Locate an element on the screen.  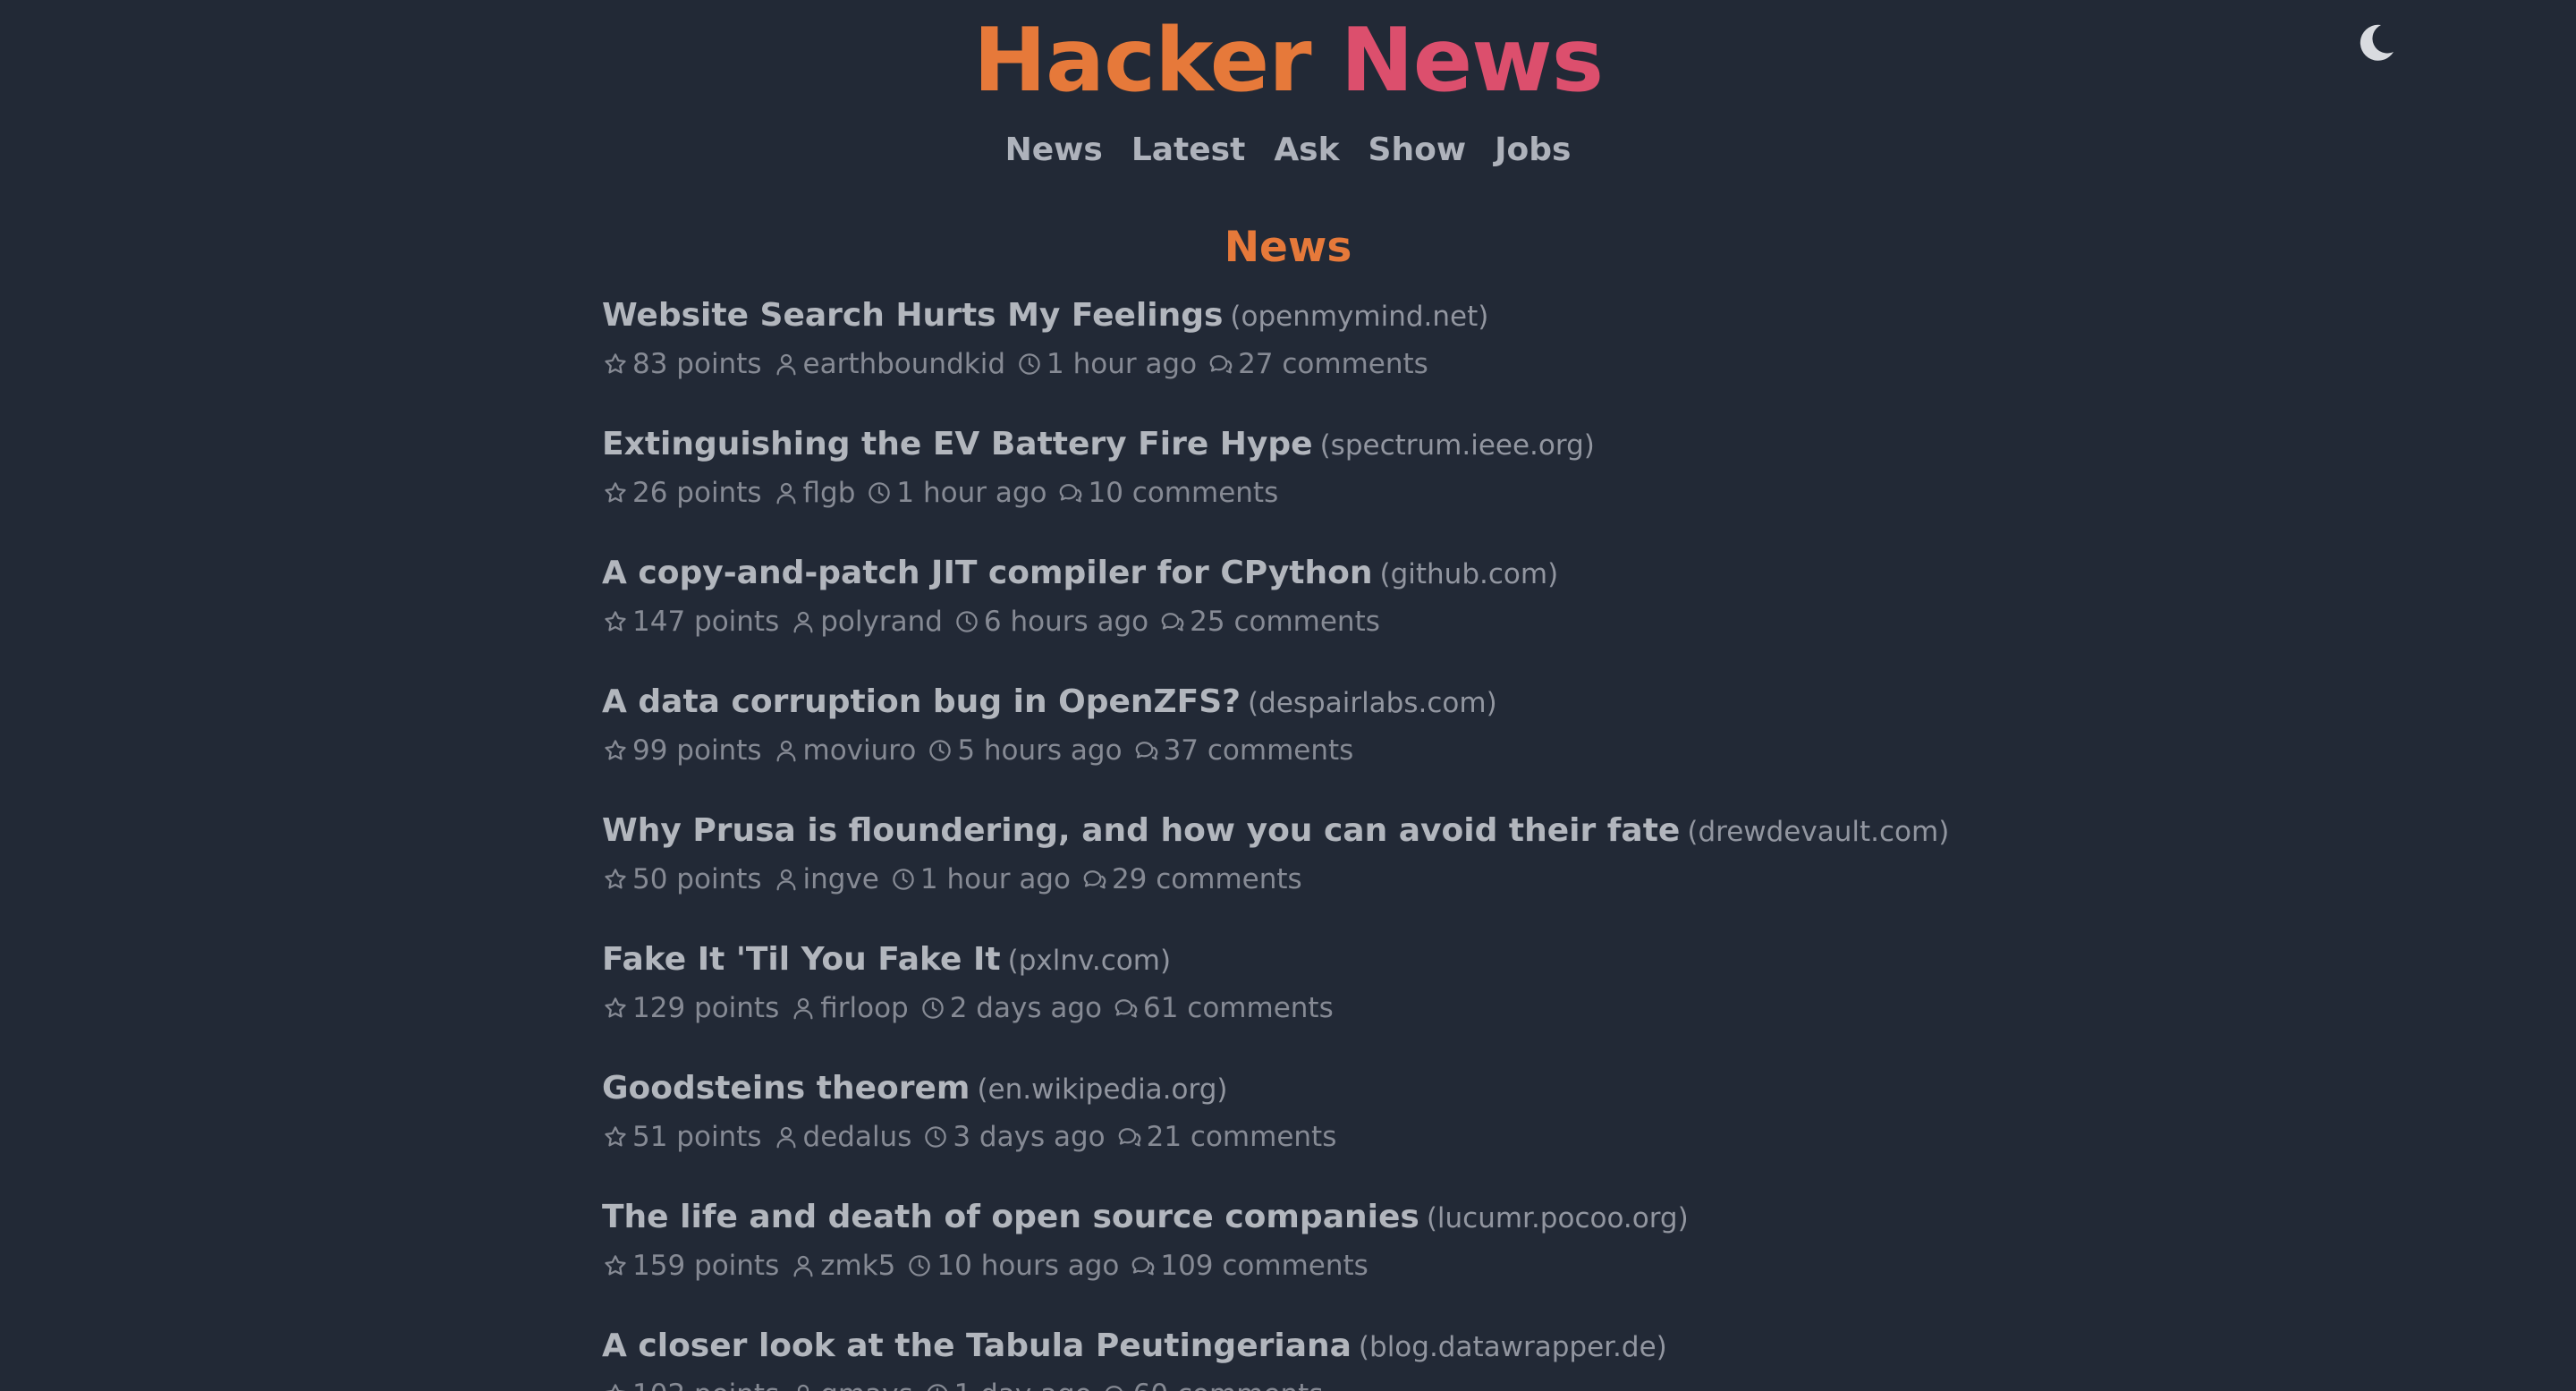
story-domain: (github.com) is located at coordinates (1469, 574).